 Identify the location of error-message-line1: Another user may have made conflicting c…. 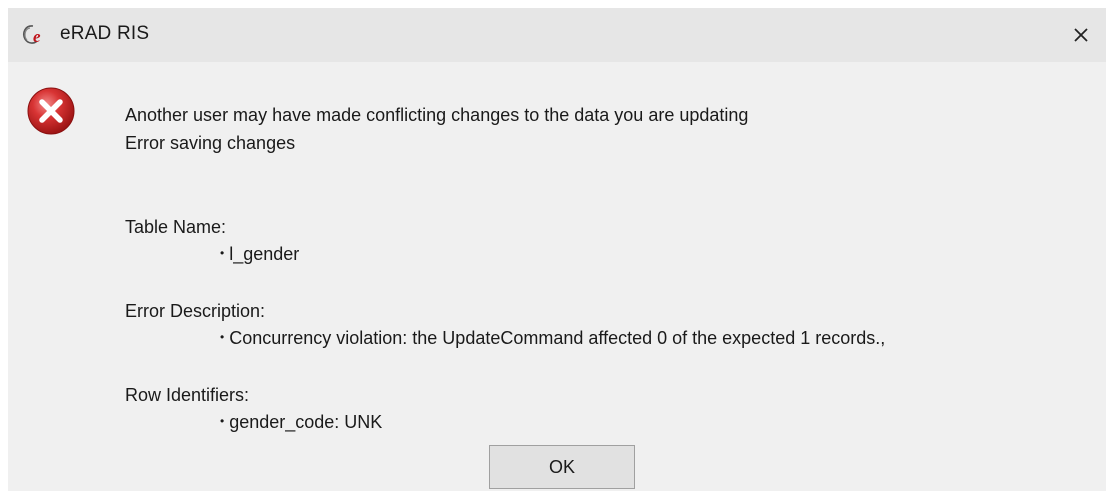
(437, 115).